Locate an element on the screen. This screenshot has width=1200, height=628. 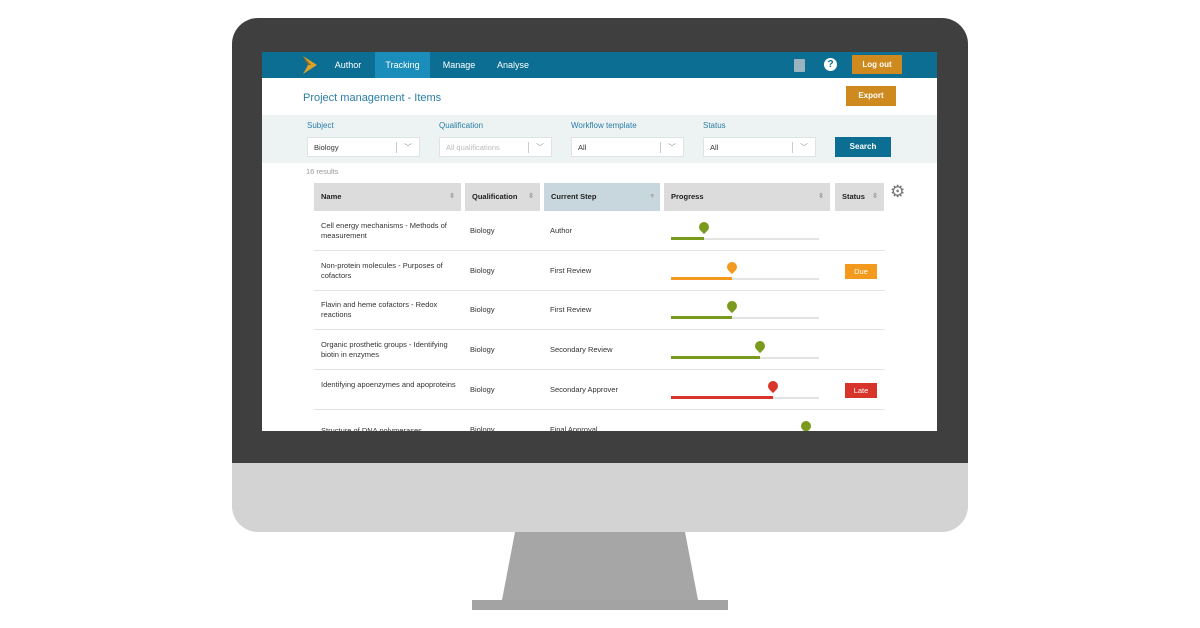
qualification-select: All qualifications ﹀ is located at coordinates (495, 147).